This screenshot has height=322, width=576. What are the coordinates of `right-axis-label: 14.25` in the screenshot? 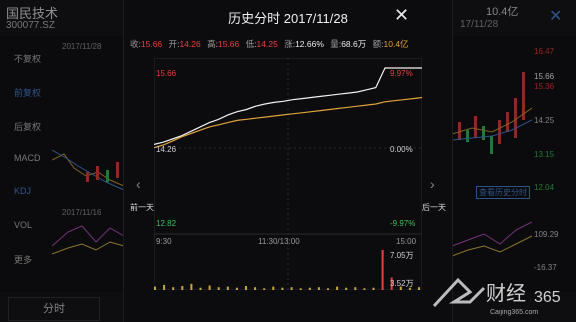 It's located at (544, 120).